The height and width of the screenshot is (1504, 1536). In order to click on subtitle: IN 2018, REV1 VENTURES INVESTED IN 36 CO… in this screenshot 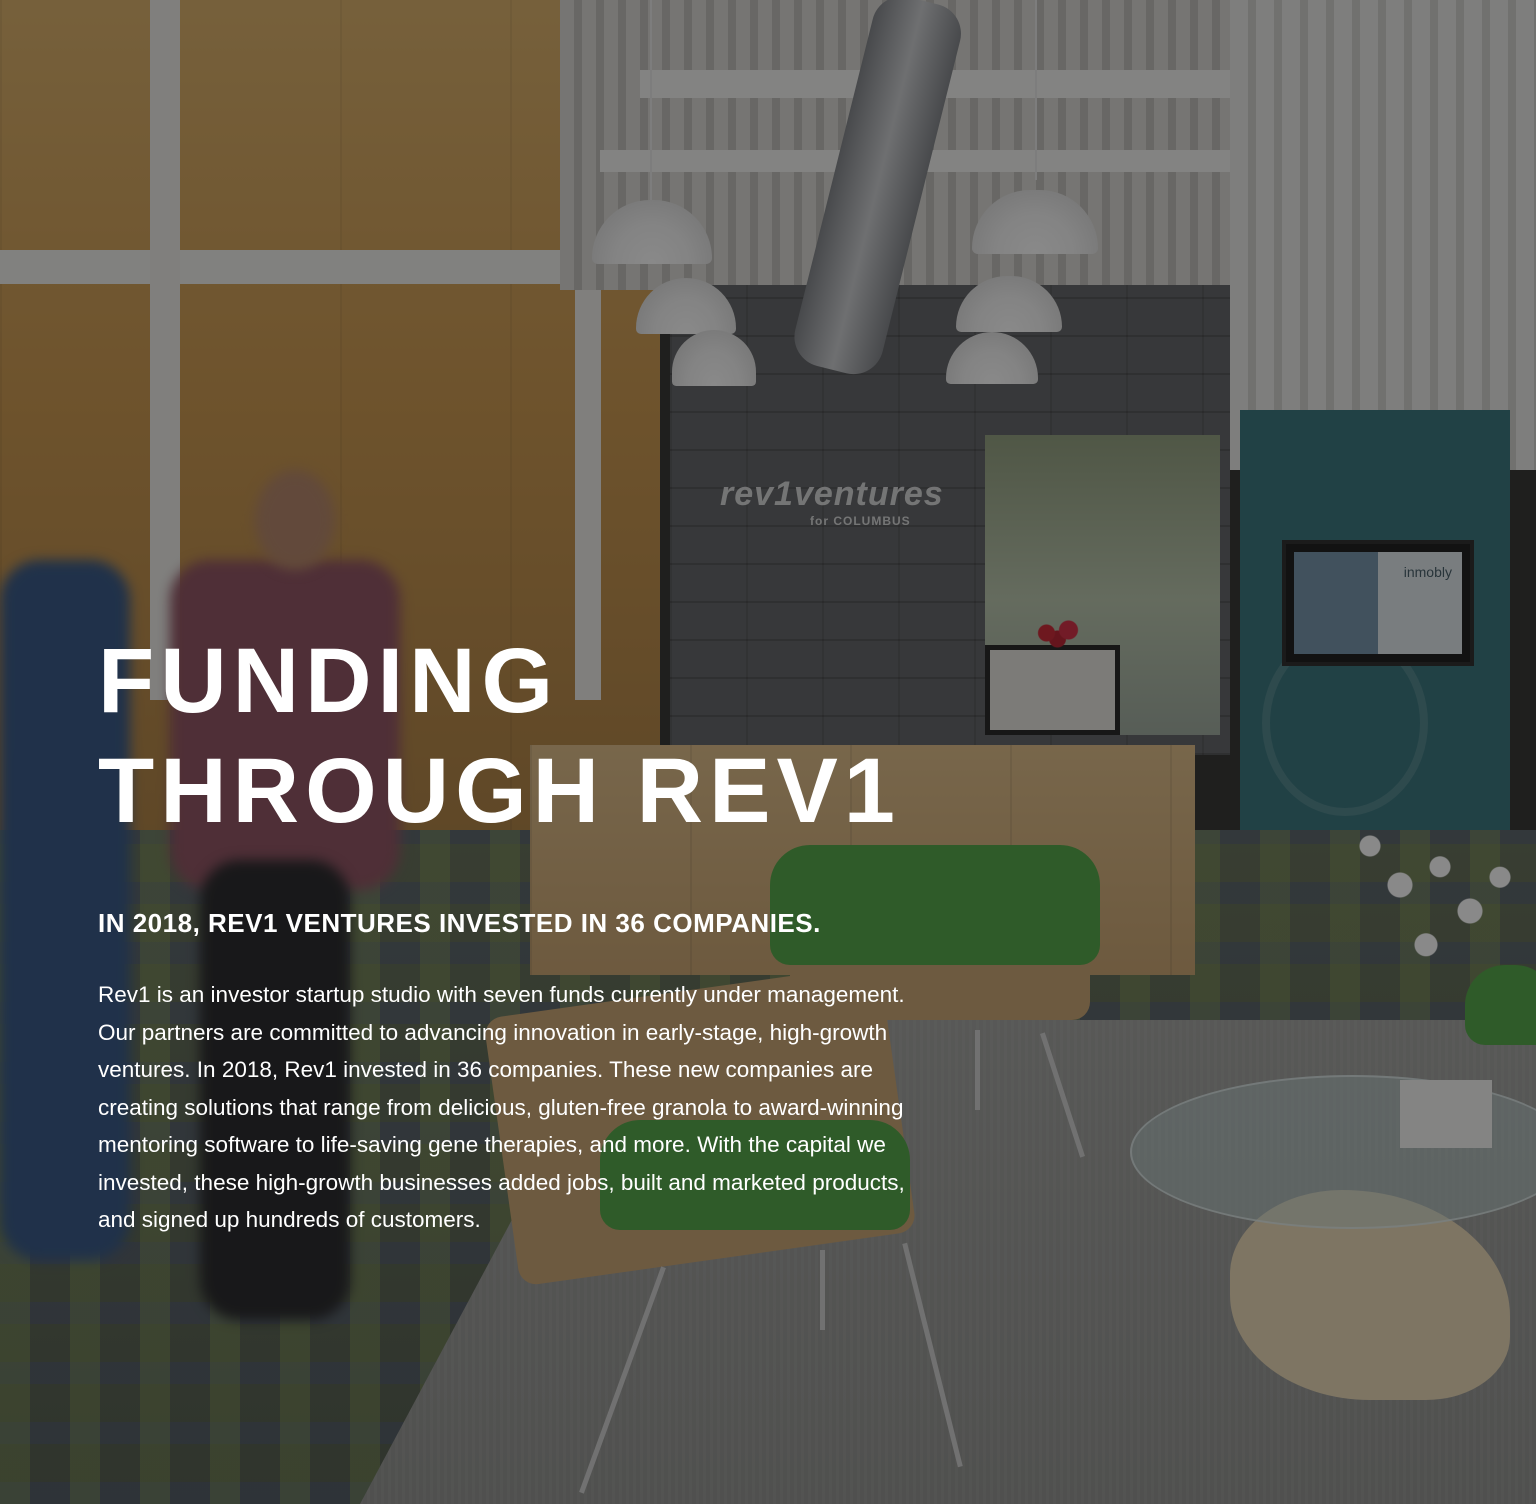, I will do `click(459, 923)`.